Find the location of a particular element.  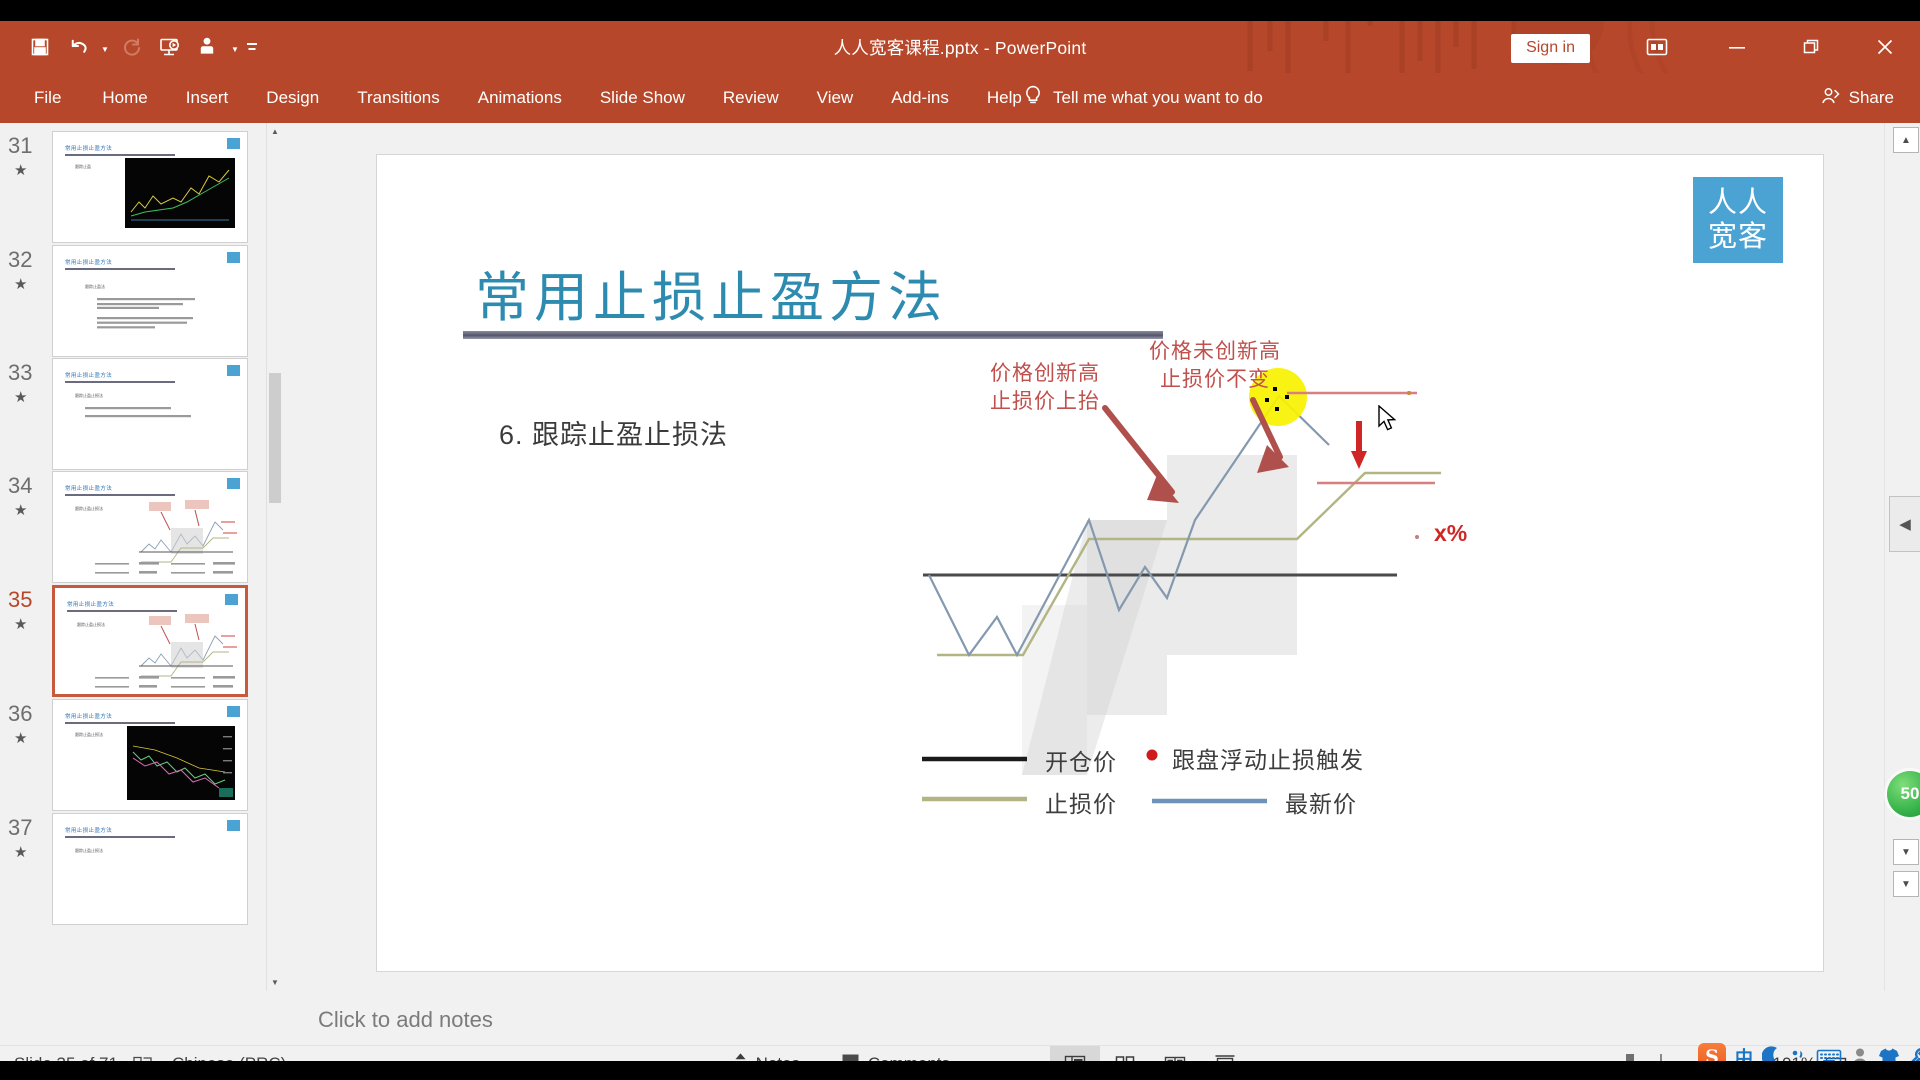

scroll-up-chevron-up-icon: ▲ is located at coordinates (274, 131).